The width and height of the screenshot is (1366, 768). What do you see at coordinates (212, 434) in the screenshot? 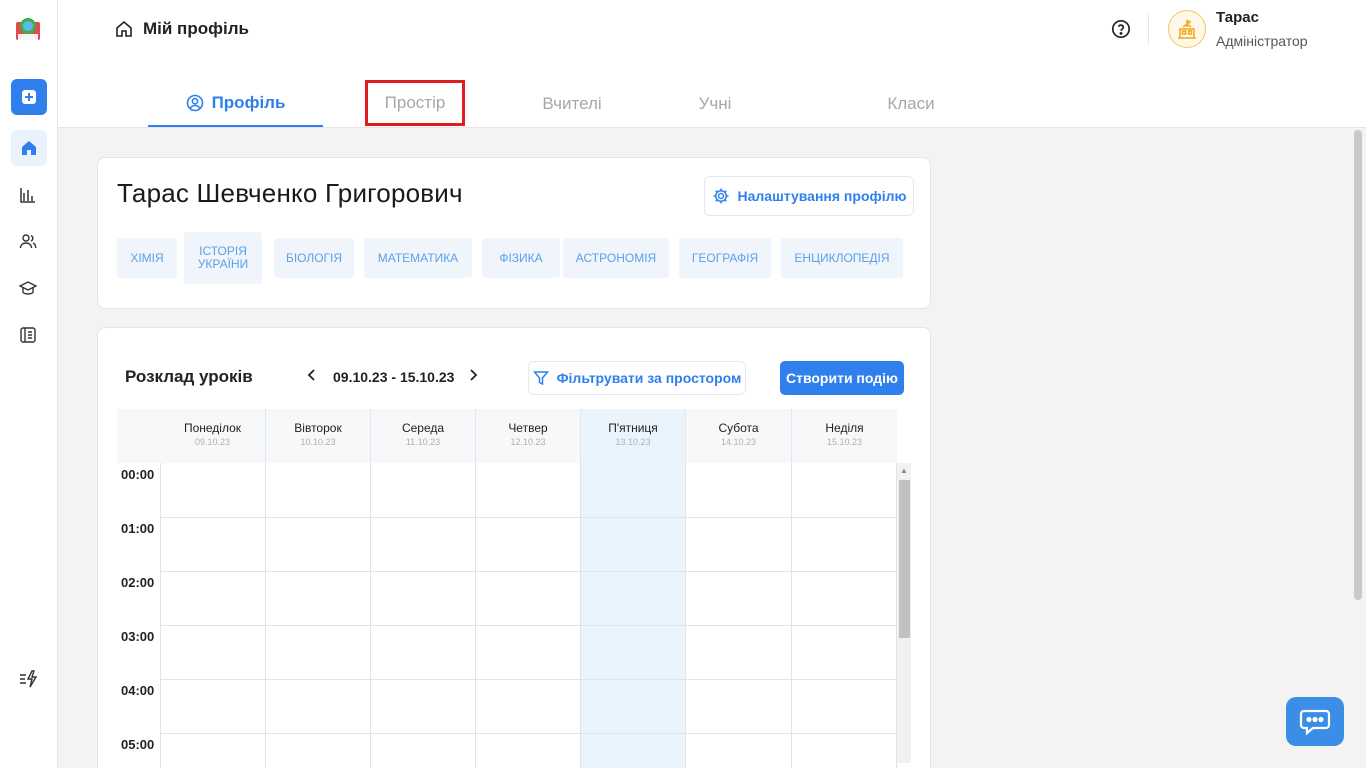
I see `day-header-monday: Понеділок 09.10.23` at bounding box center [212, 434].